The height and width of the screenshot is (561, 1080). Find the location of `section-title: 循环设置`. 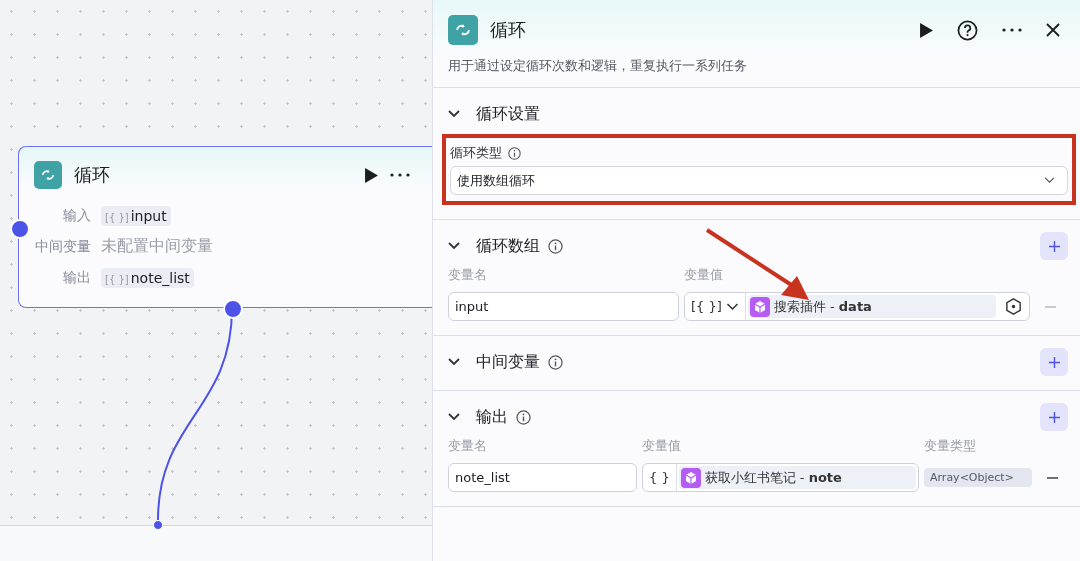

section-title: 循环设置 is located at coordinates (508, 114).